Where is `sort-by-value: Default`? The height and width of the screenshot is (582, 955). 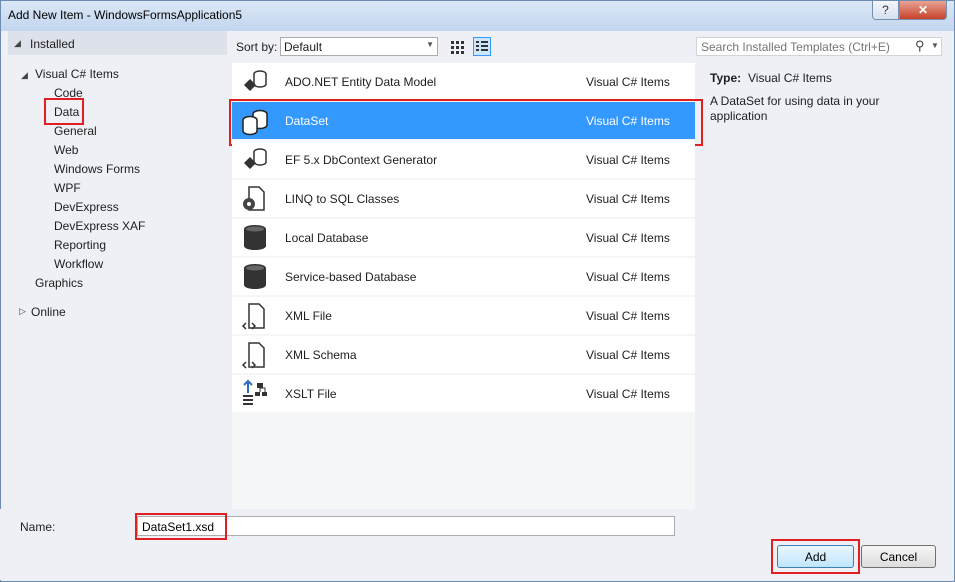 sort-by-value: Default is located at coordinates (303, 47).